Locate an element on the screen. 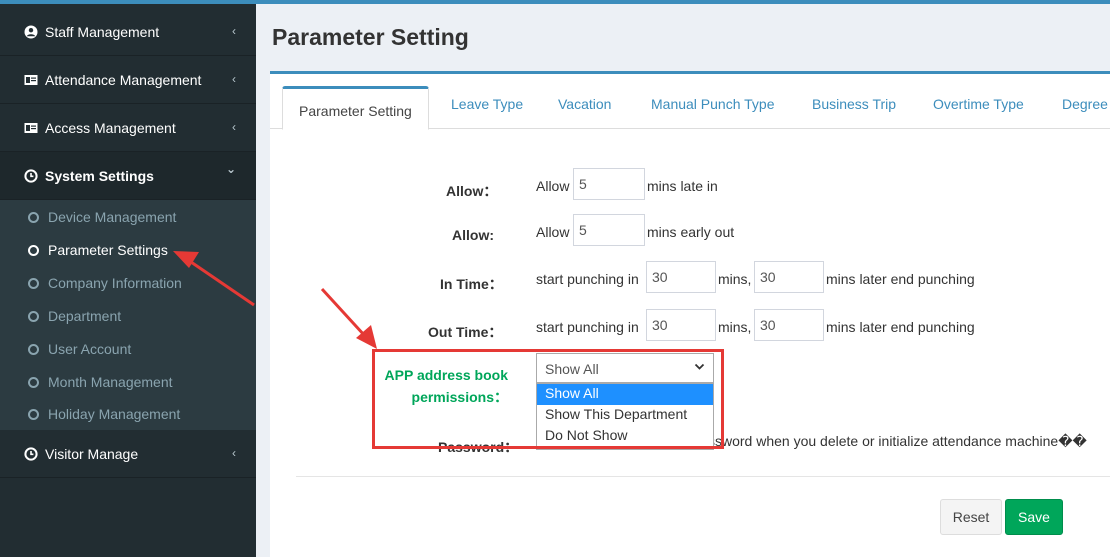 The image size is (1110, 557). in-time-suffix: mins later end punching is located at coordinates (900, 279).